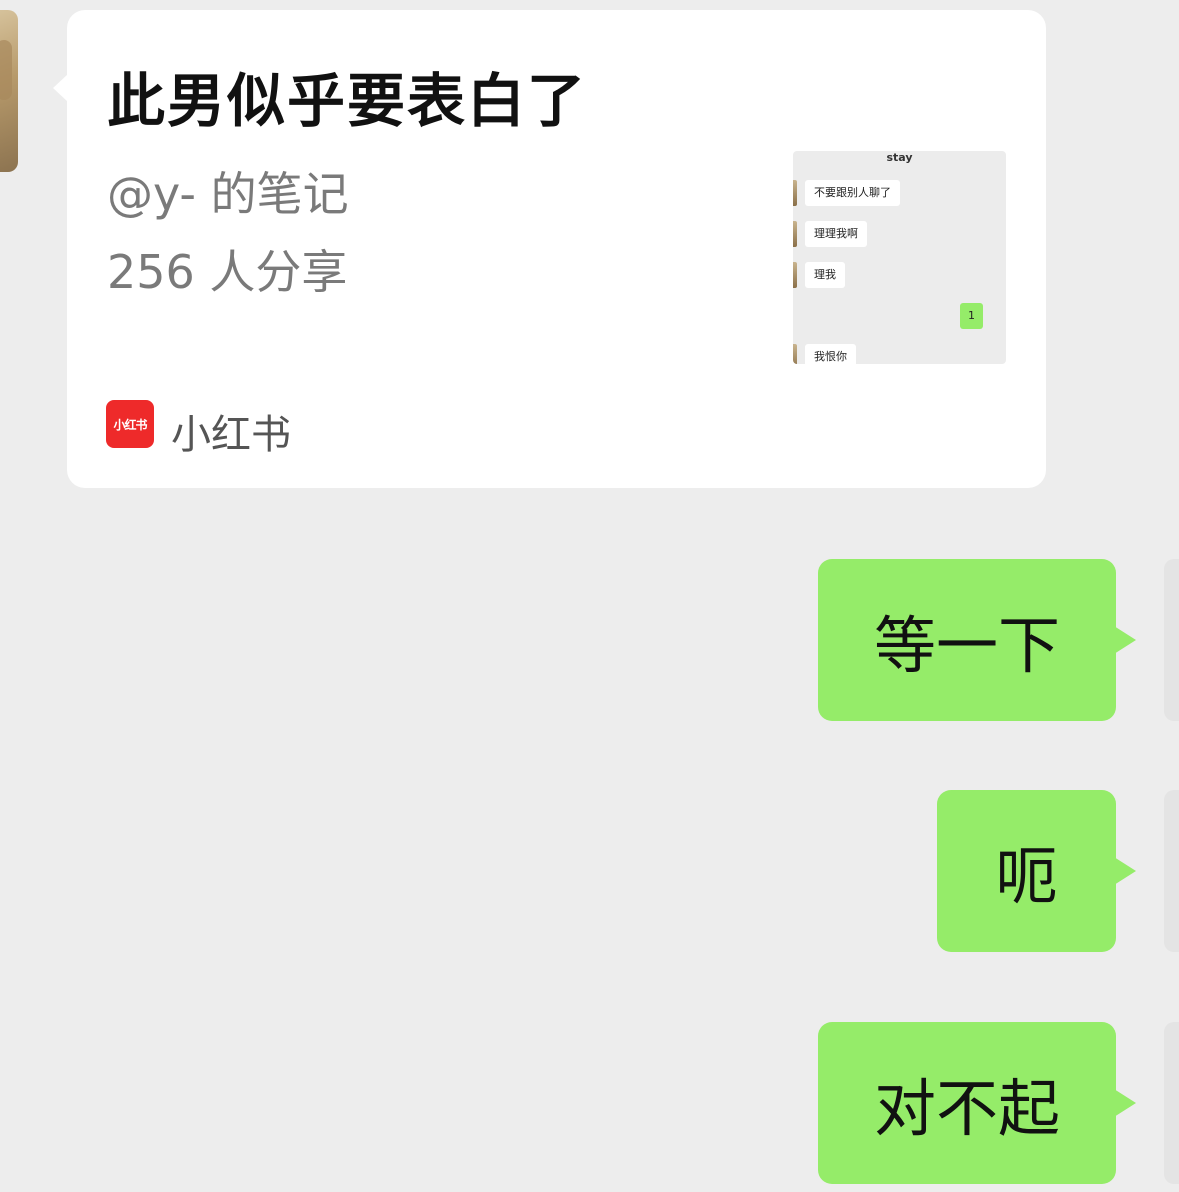  Describe the element at coordinates (852, 193) in the screenshot. I see `thumbnail-message: 不要跟别人聊了` at that location.